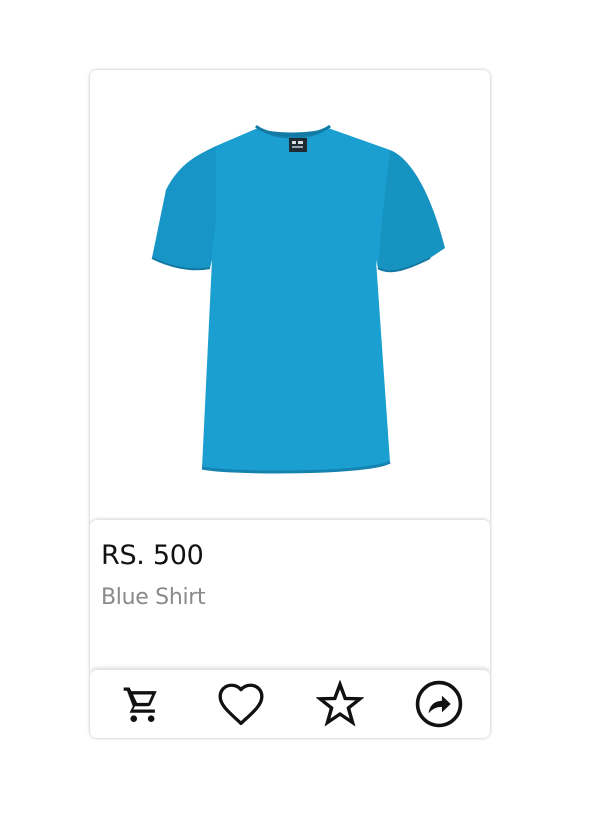  I want to click on cart-icon, so click(140, 704).